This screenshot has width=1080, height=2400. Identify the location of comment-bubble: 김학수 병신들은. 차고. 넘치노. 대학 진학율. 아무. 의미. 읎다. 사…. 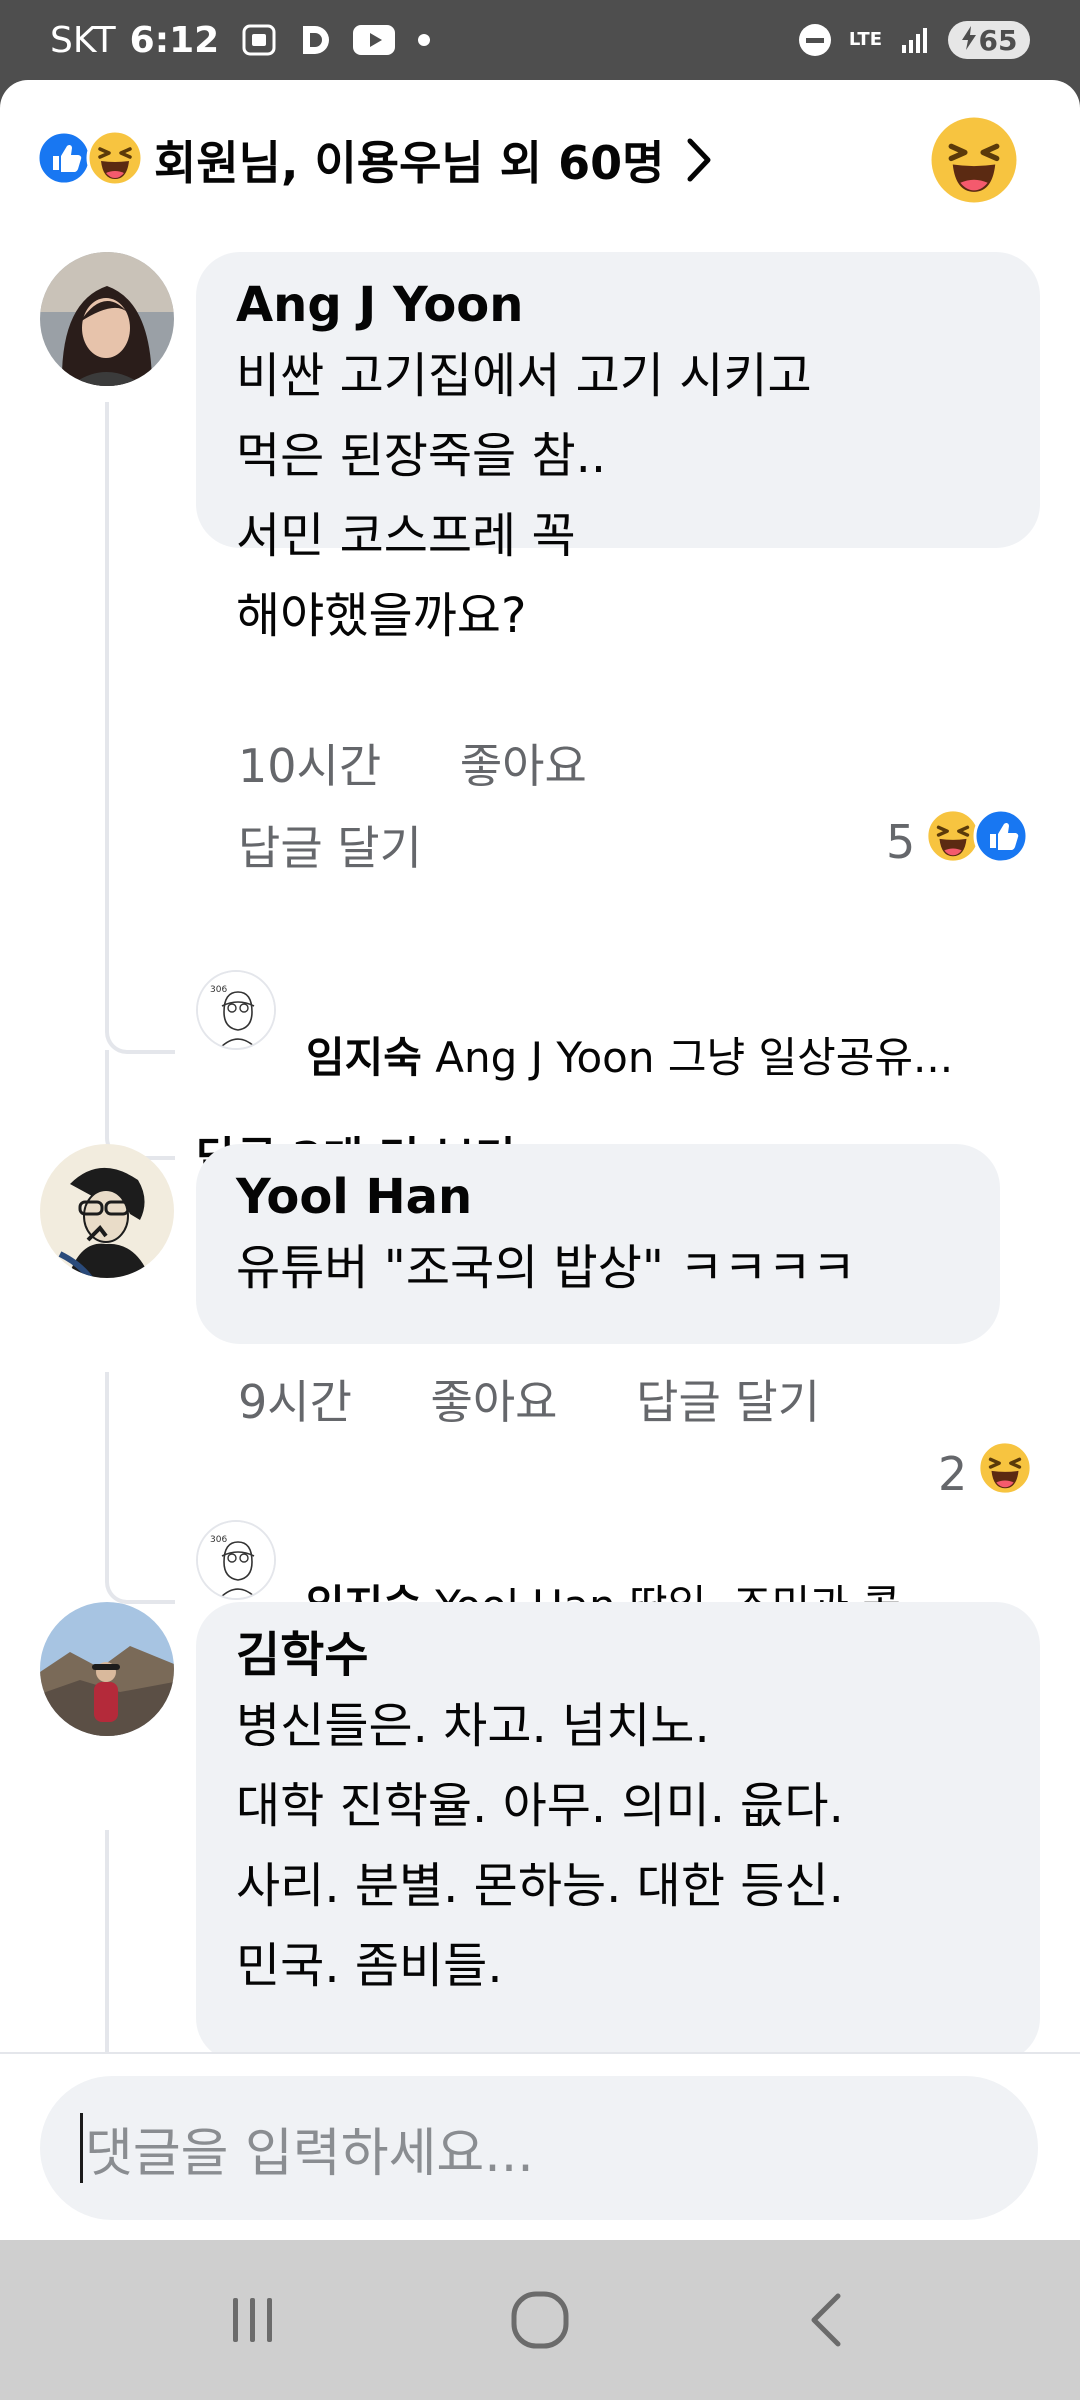
(618, 1832).